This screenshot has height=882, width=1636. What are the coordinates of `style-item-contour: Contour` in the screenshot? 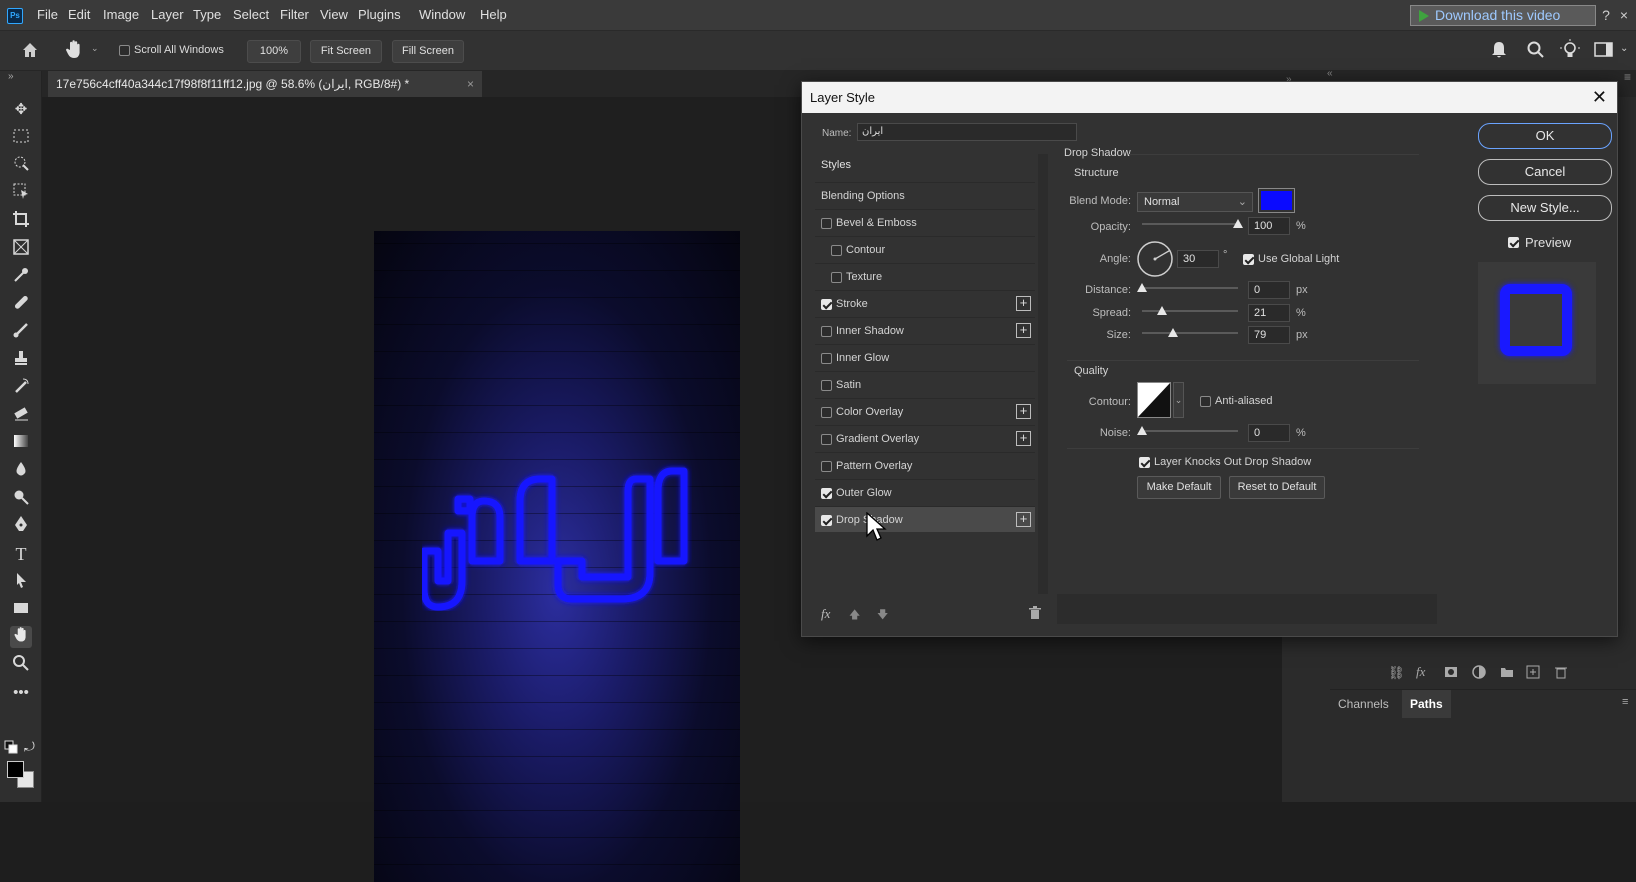 It's located at (925, 249).